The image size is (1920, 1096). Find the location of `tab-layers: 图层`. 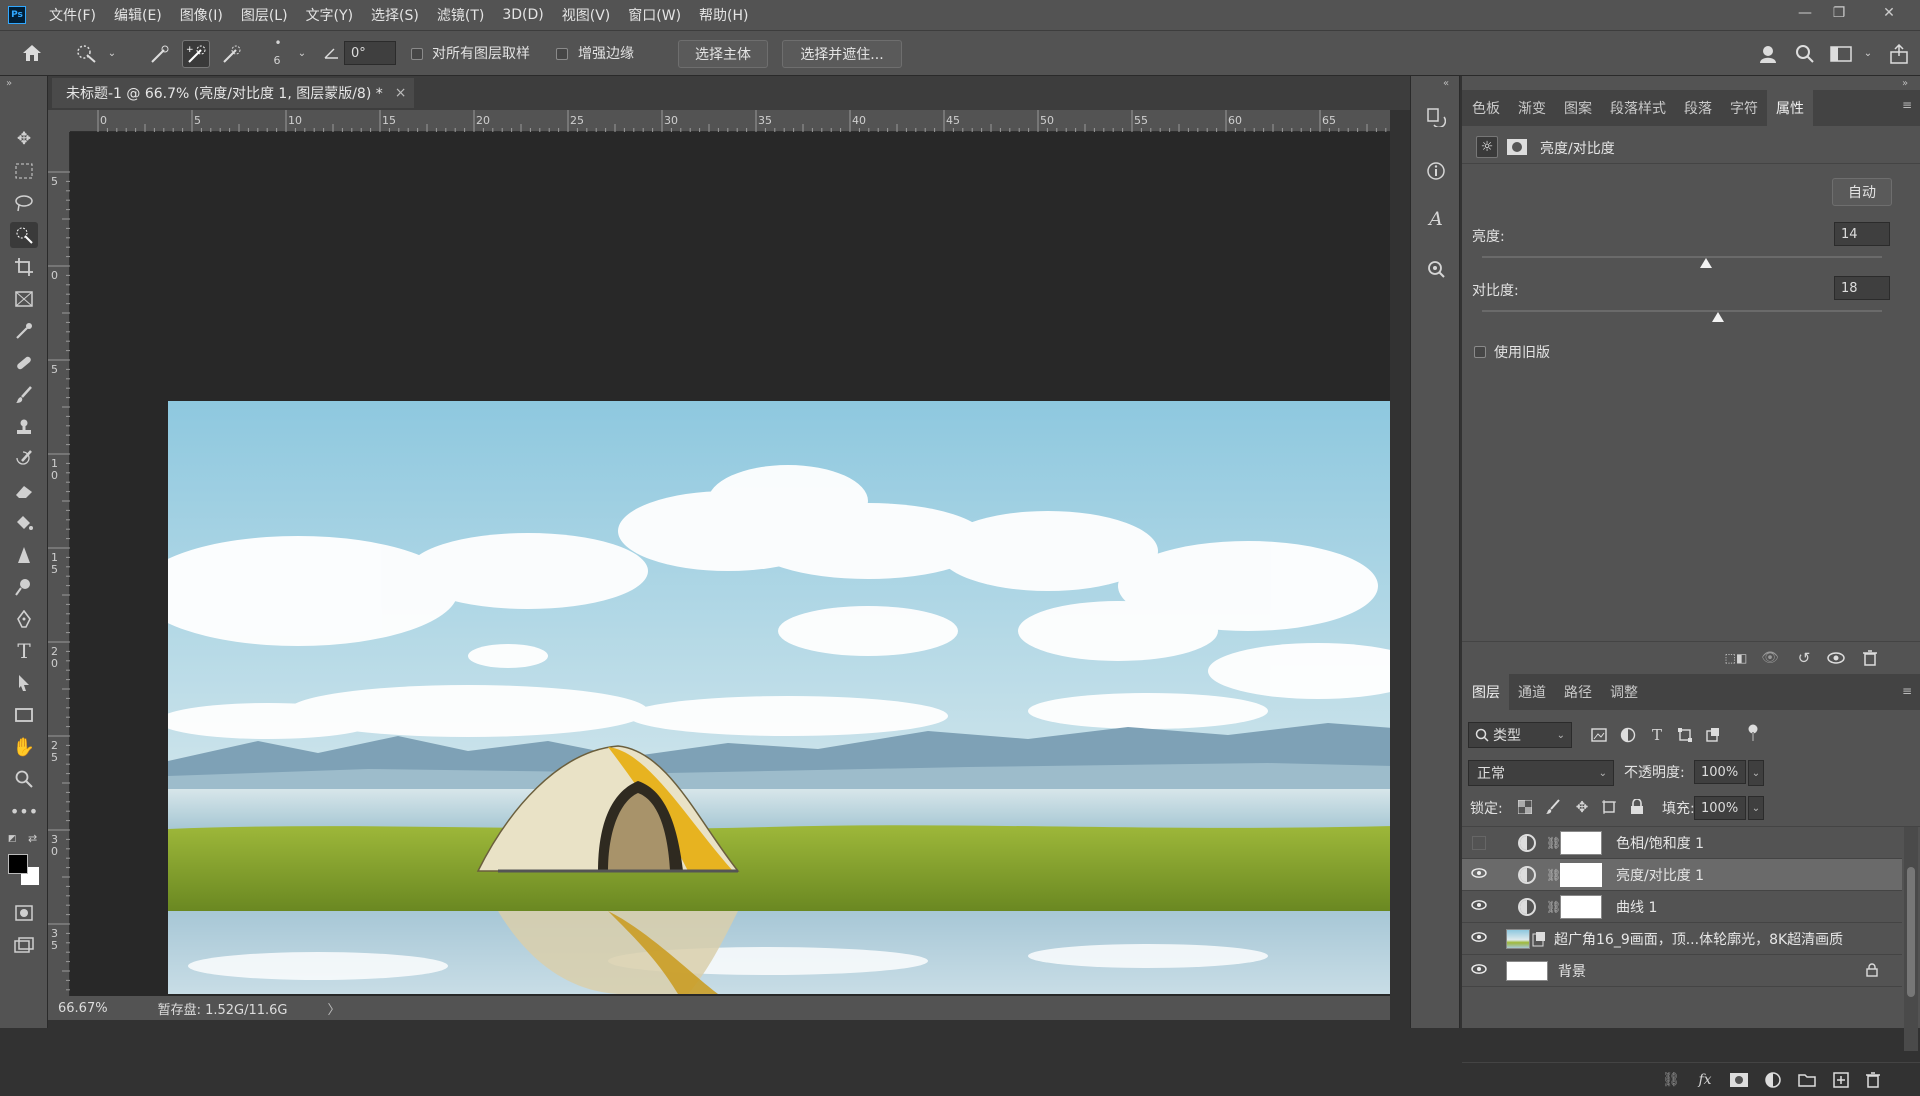

tab-layers: 图层 is located at coordinates (1485, 692).